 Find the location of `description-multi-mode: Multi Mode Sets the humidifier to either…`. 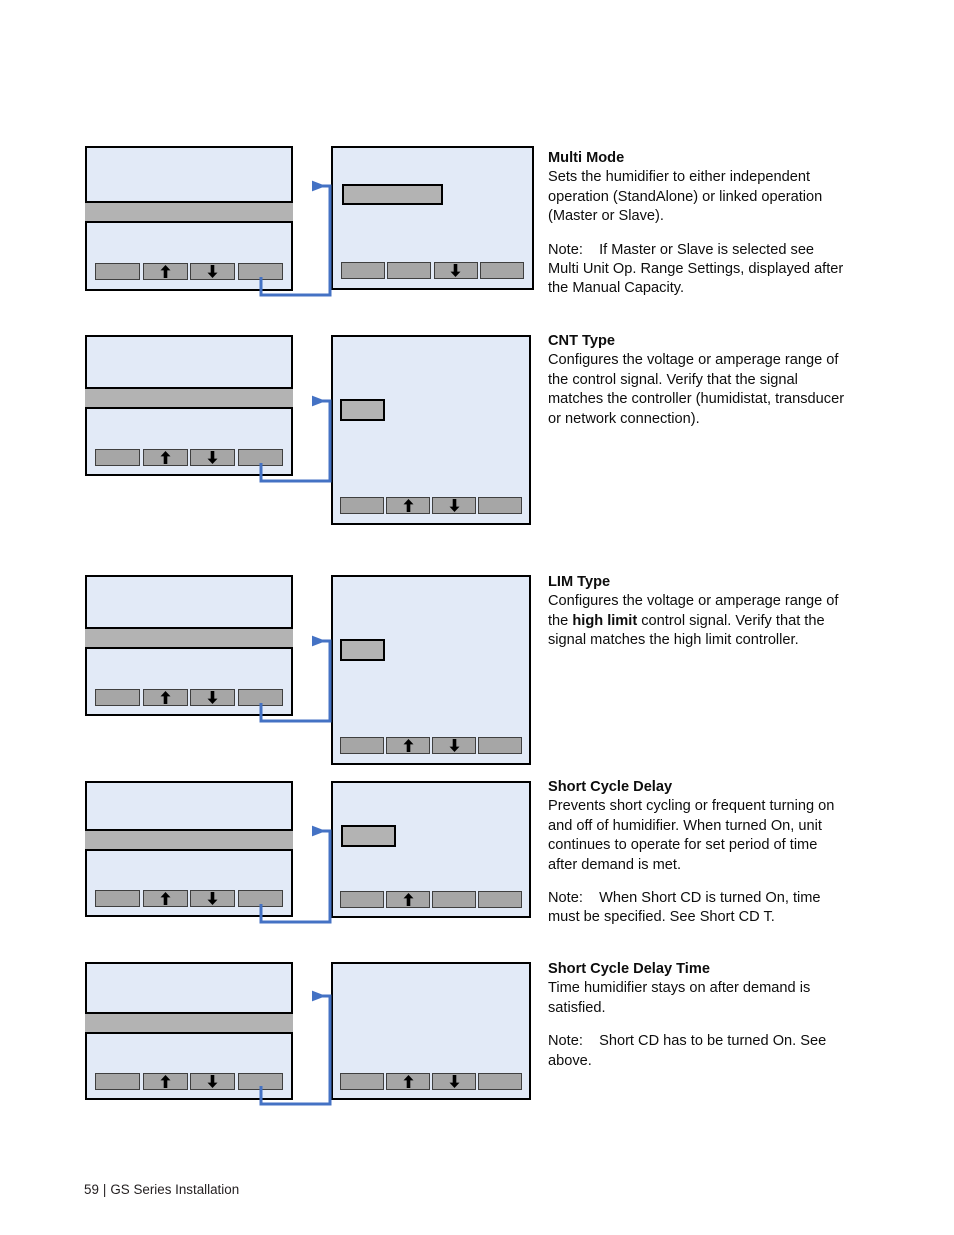

description-multi-mode: Multi Mode Sets the humidifier to either… is located at coordinates (698, 224).